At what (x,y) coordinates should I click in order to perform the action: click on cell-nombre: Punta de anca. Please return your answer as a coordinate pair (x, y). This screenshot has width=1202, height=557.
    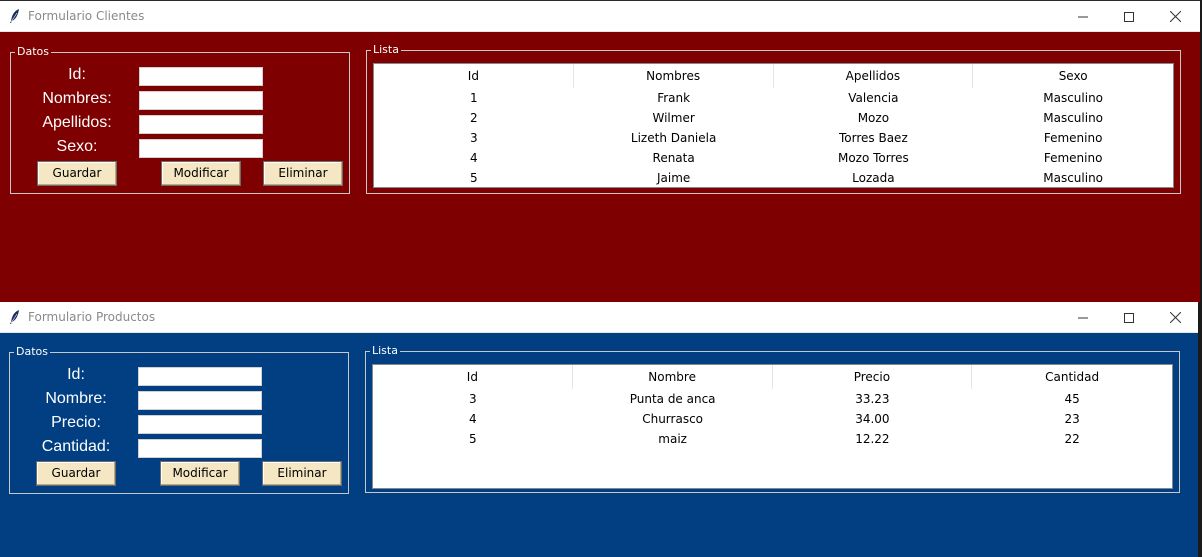
    Looking at the image, I should click on (672, 399).